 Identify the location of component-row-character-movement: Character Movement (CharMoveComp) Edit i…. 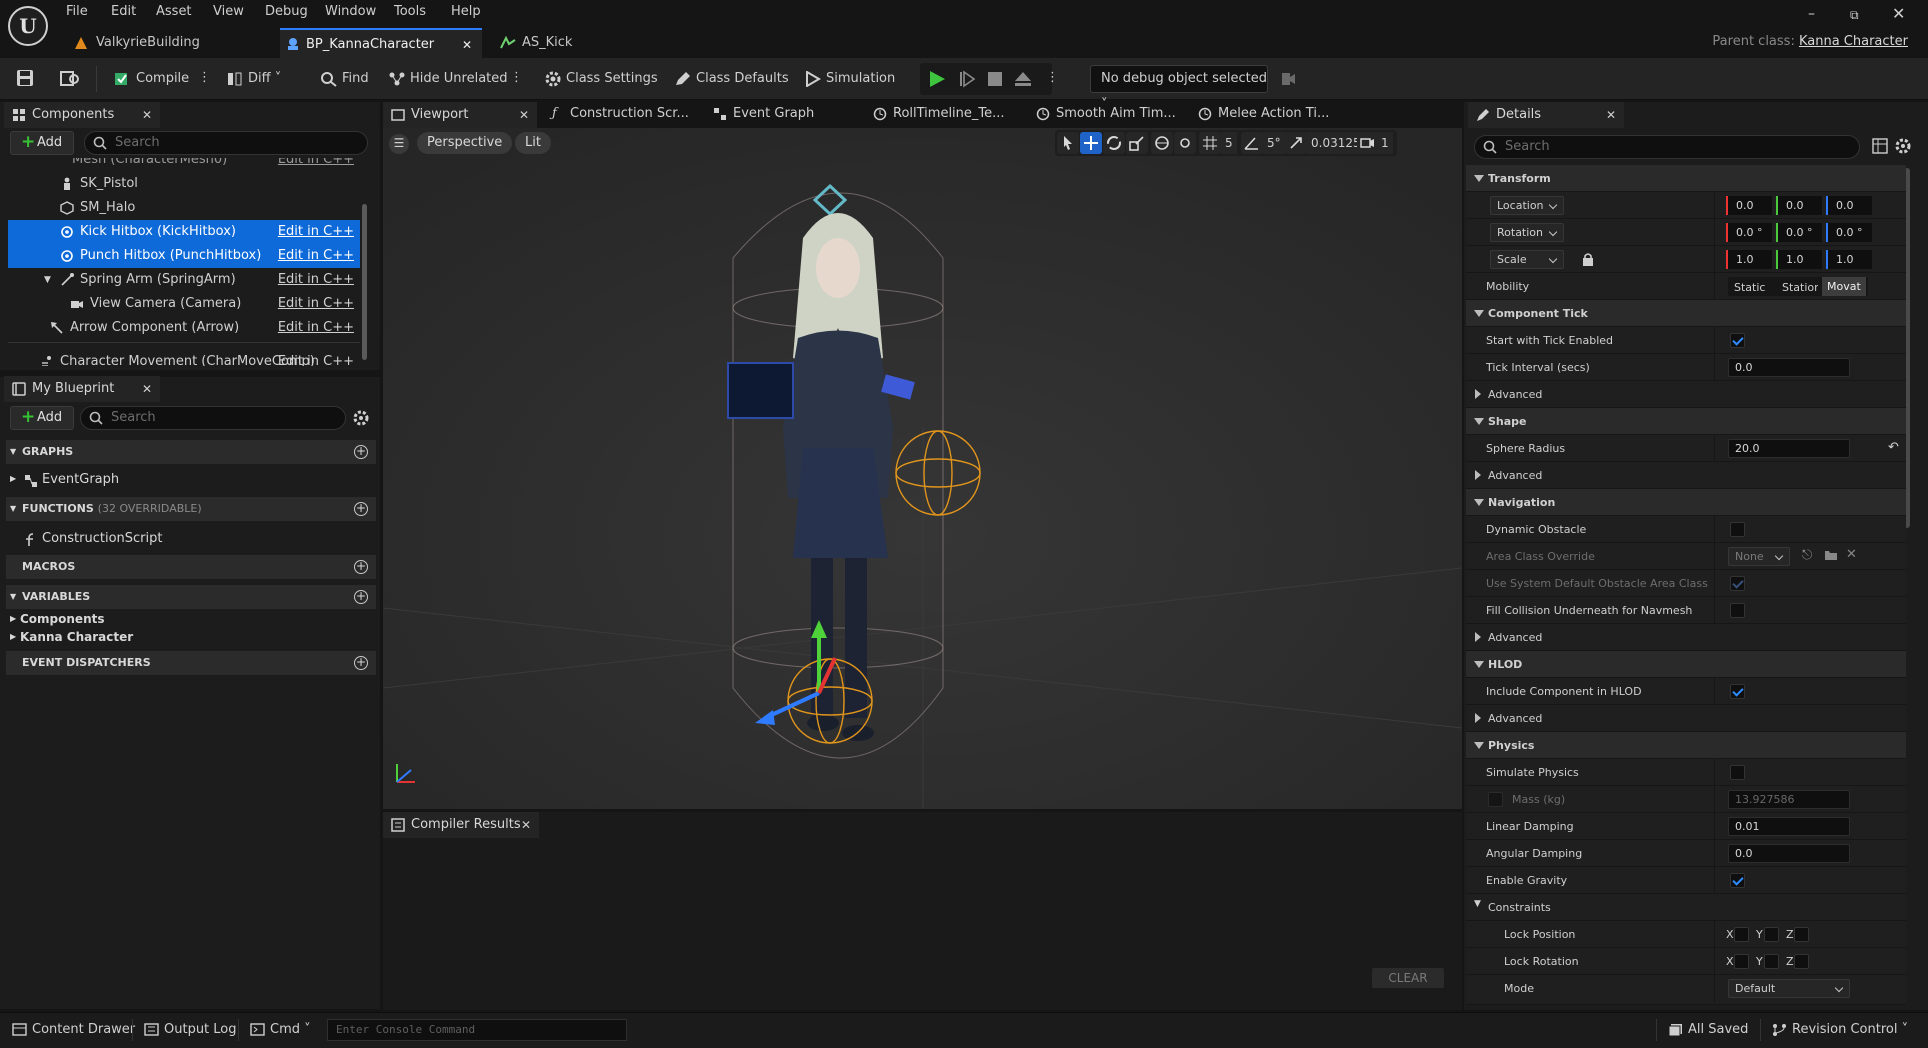
(184, 358).